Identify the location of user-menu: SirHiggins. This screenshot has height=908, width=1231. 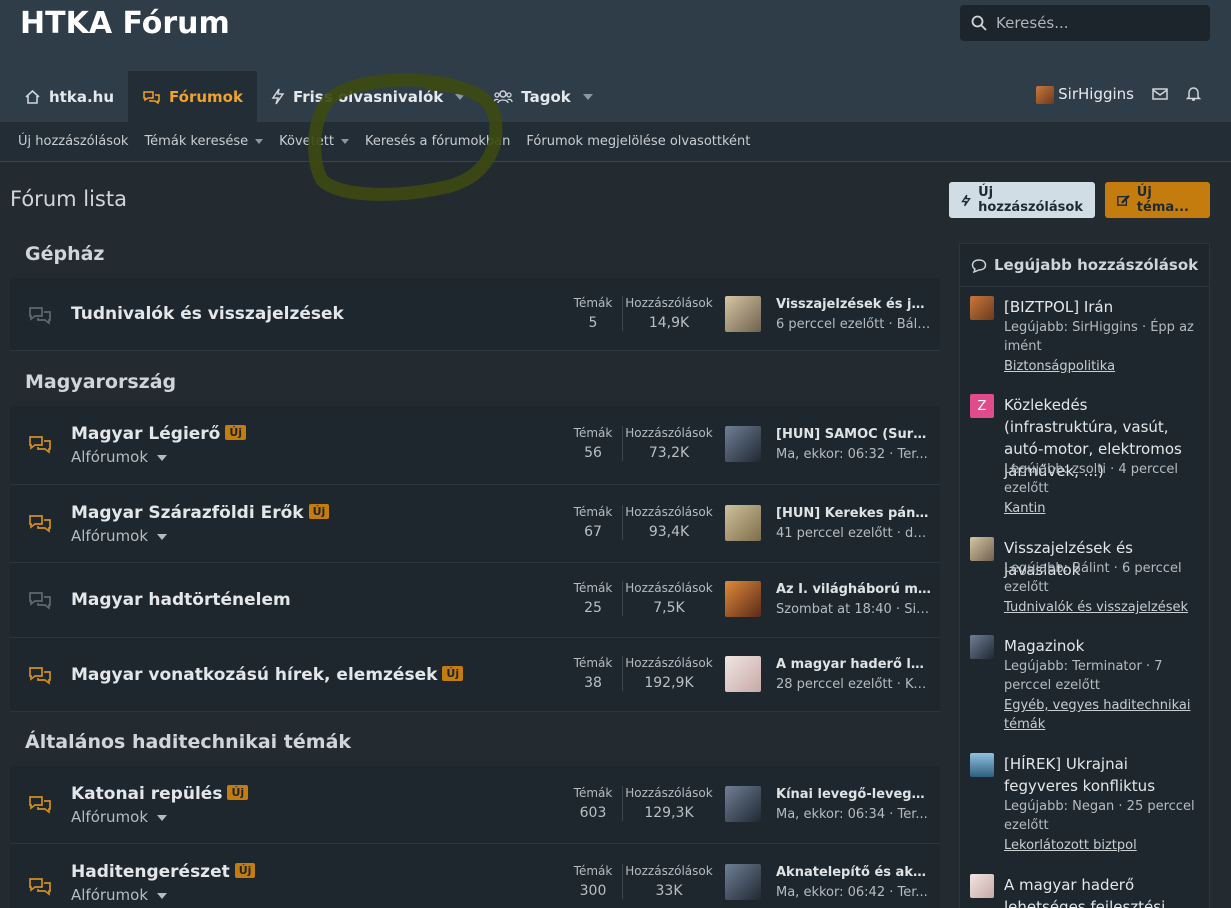
(1085, 94).